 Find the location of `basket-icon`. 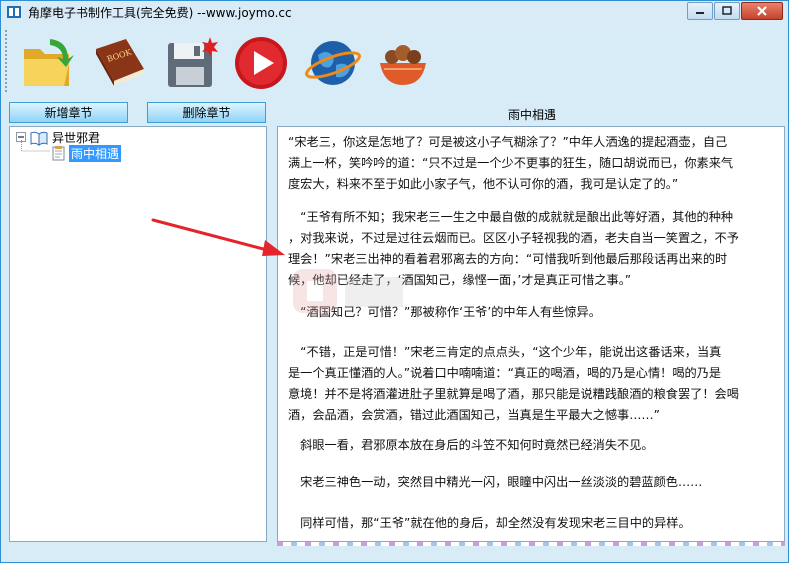

basket-icon is located at coordinates (403, 65).